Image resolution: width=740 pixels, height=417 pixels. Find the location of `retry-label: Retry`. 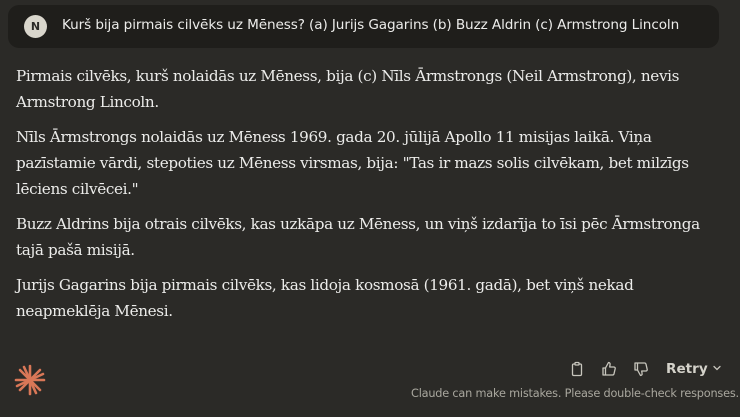

retry-label: Retry is located at coordinates (687, 369).